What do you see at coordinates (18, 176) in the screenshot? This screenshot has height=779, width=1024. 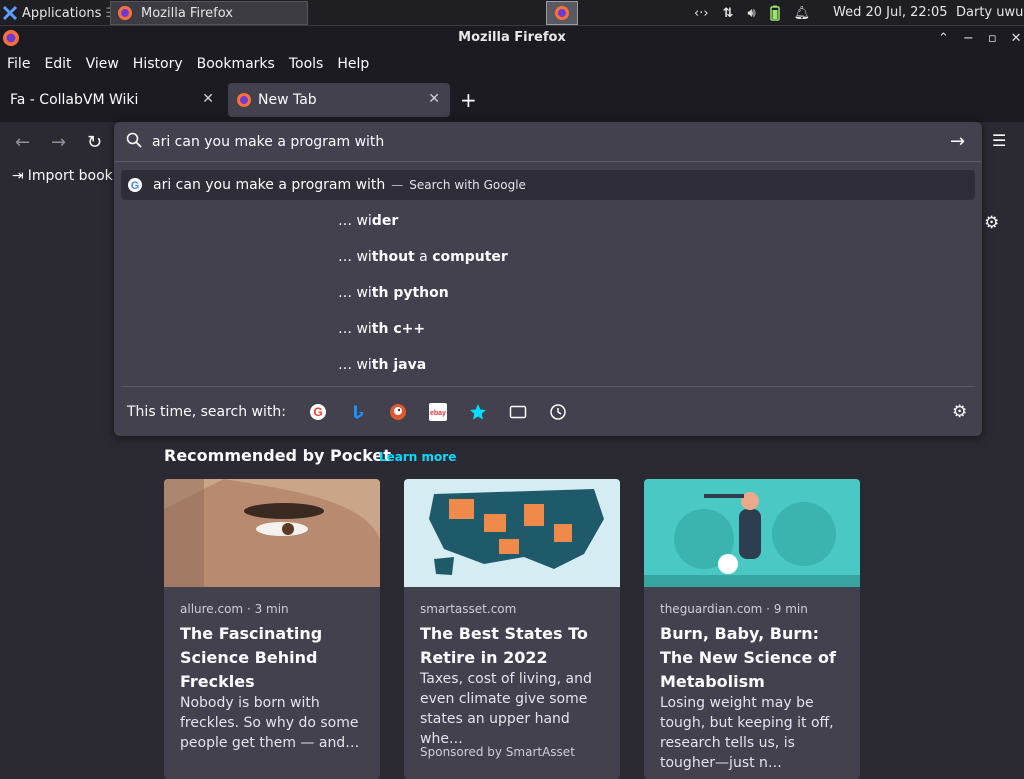 I see `import-icon: ⇥` at bounding box center [18, 176].